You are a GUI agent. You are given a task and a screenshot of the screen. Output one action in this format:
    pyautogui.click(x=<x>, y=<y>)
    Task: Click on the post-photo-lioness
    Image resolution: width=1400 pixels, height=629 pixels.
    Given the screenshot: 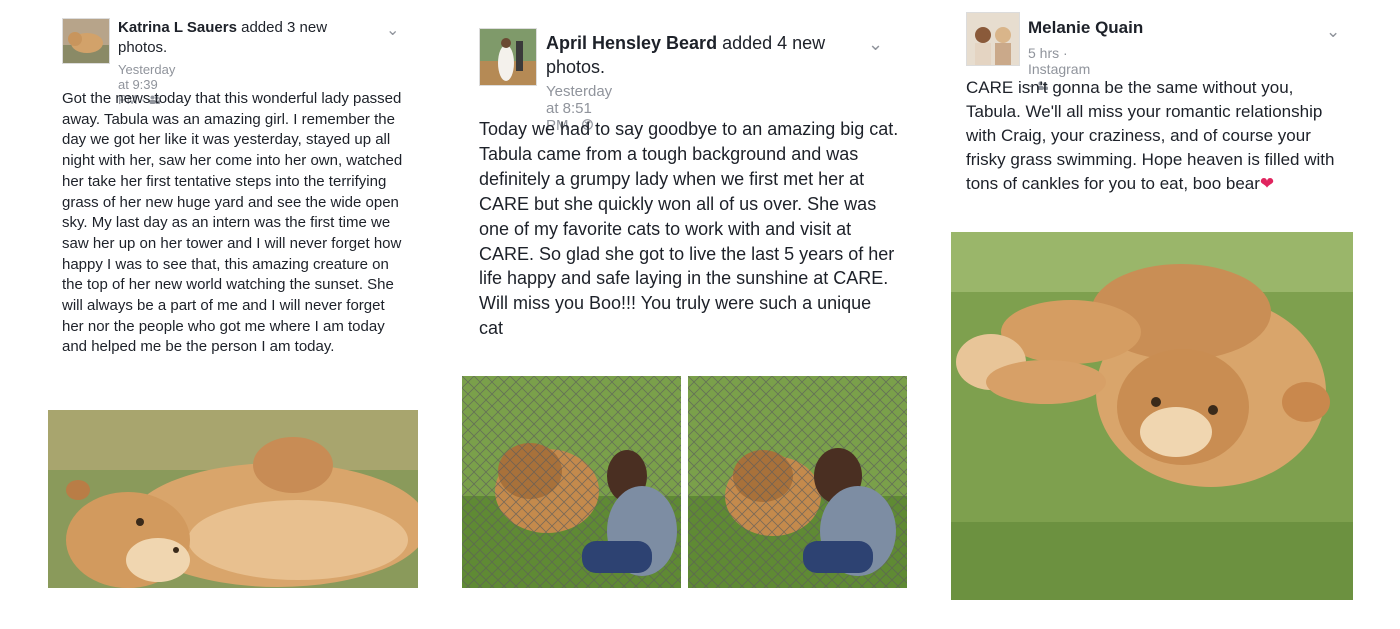 What is the action you would take?
    pyautogui.click(x=233, y=499)
    